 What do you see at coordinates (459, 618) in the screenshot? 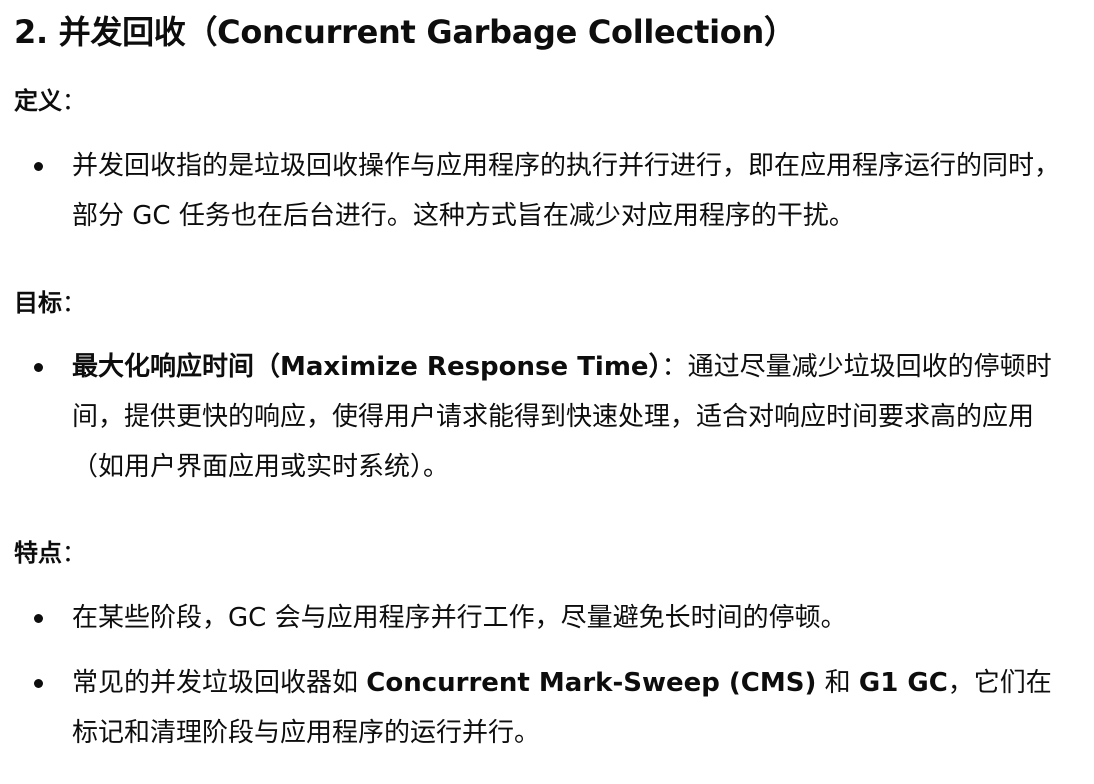
I see `feature-text-1: 在某些阶段，GC 会与应用程序并行工作，尽量避免长时间的停顿。` at bounding box center [459, 618].